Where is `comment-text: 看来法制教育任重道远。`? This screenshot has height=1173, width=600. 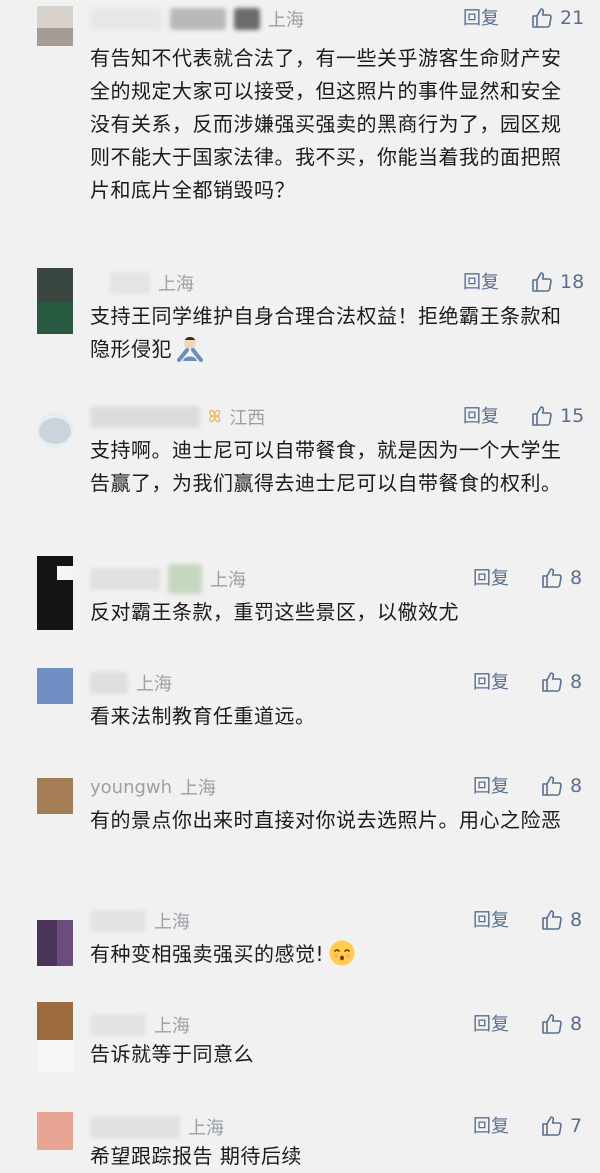 comment-text: 看来法制教育任重道远。 is located at coordinates (203, 716).